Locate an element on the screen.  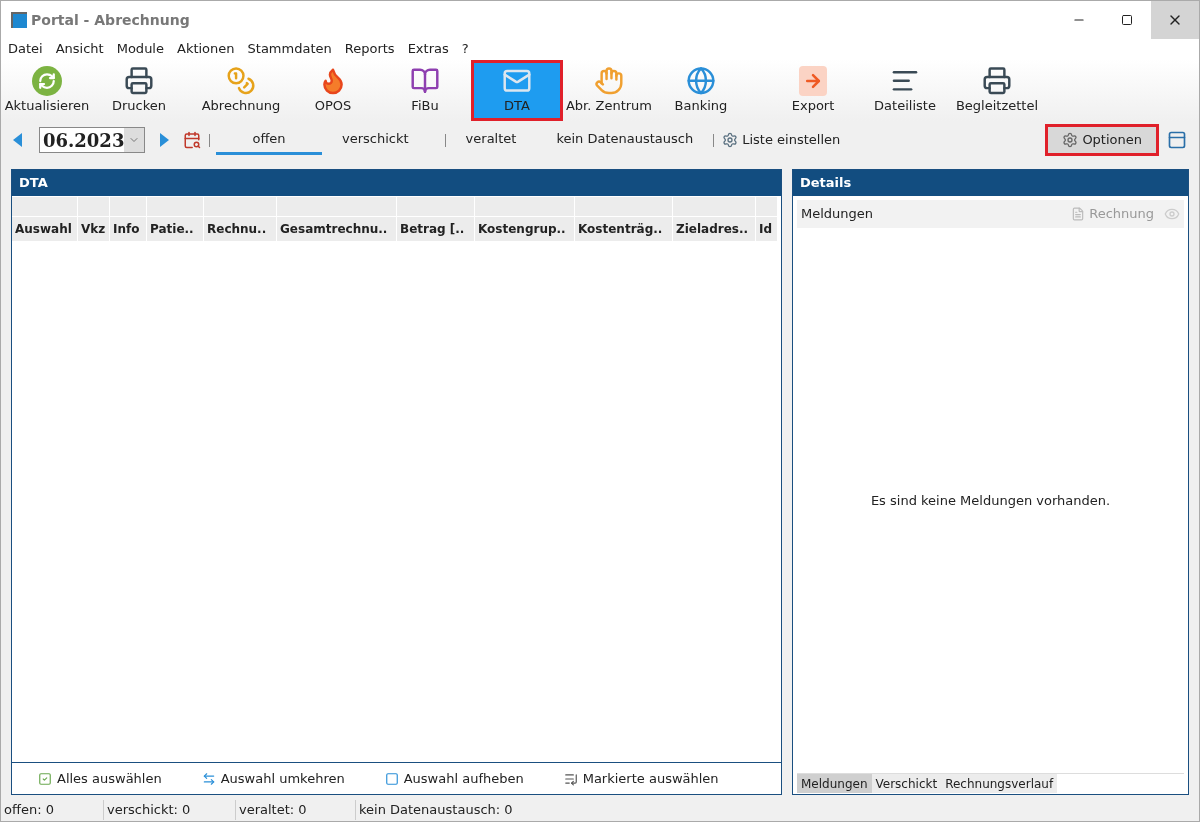
column-header: Betrag [.. is located at coordinates (436, 219).